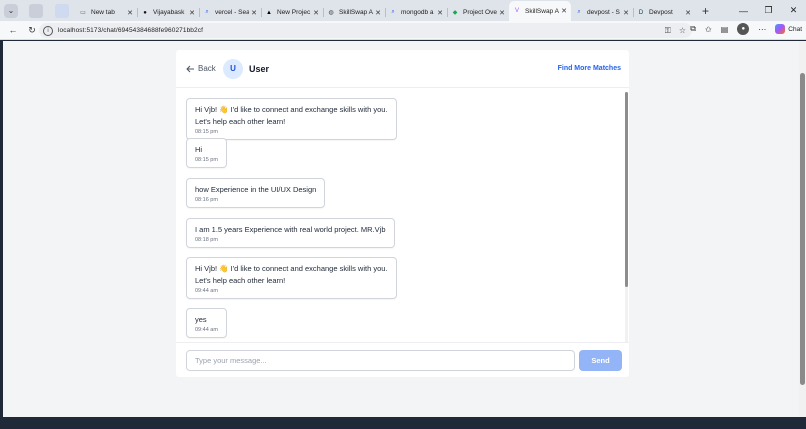 This screenshot has width=806, height=429. What do you see at coordinates (641, 12) in the screenshot?
I see `devpost-icon: D` at bounding box center [641, 12].